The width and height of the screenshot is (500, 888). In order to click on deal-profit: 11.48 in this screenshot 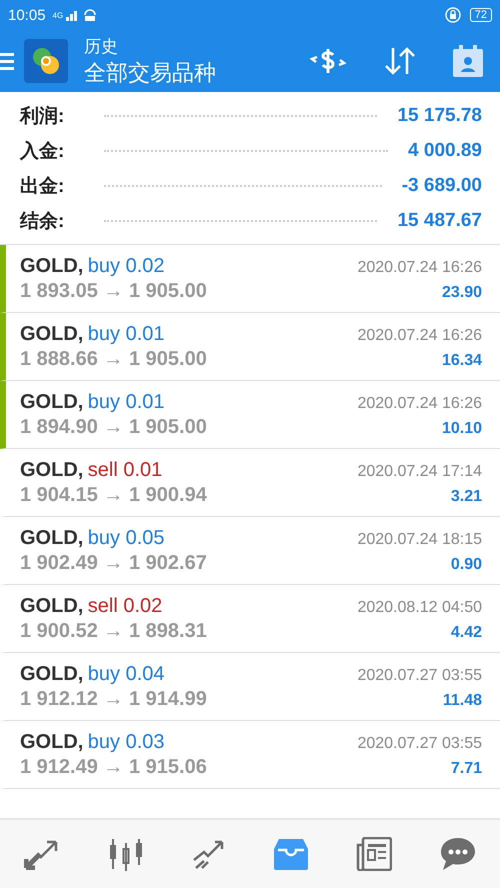, I will do `click(462, 701)`.